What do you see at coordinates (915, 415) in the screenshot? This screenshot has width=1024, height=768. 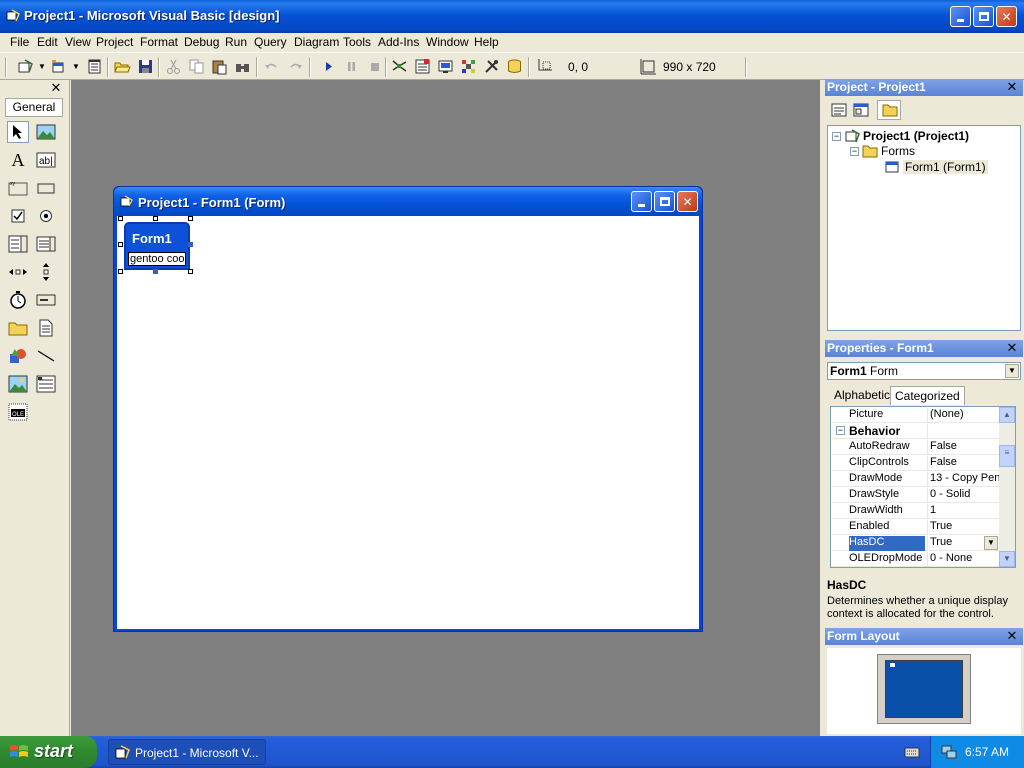 I see `property-row: Picture (None)` at bounding box center [915, 415].